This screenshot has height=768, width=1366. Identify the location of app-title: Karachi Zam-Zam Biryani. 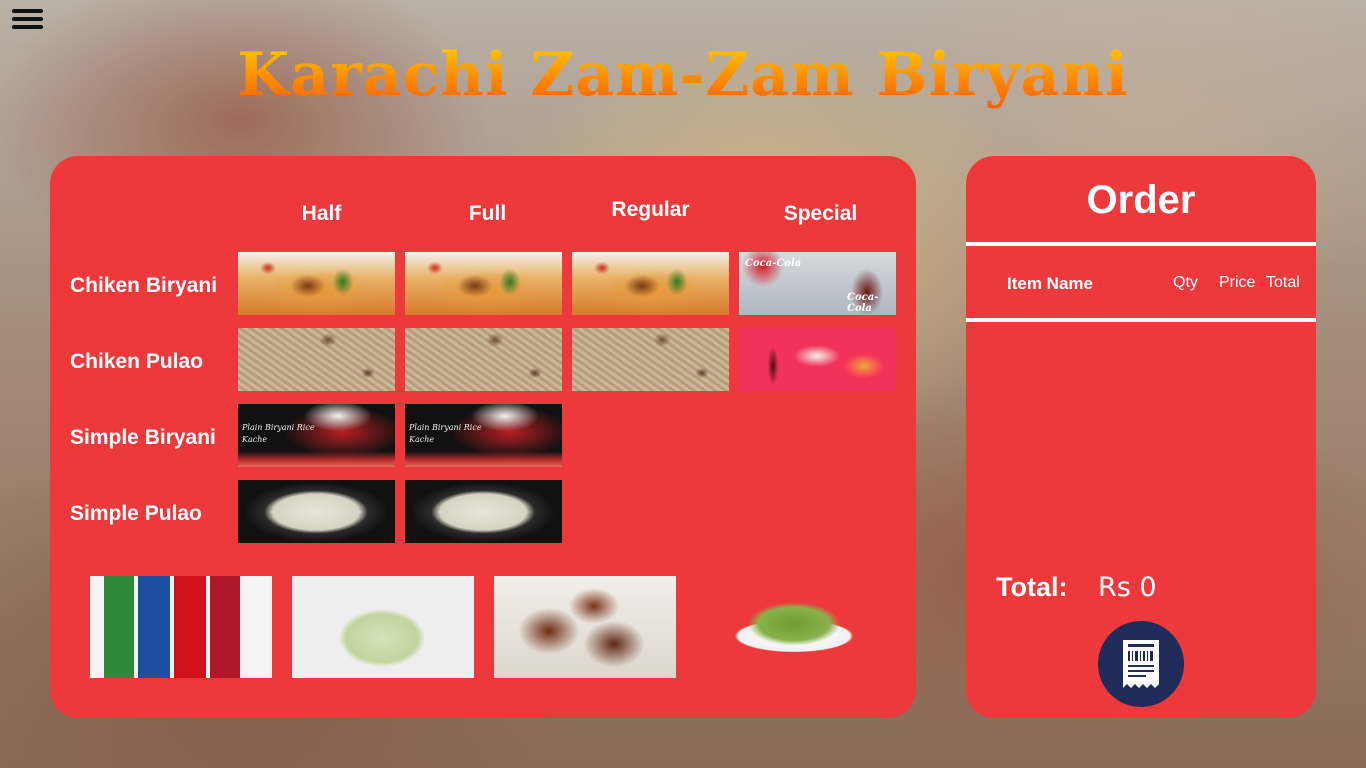
(683, 75).